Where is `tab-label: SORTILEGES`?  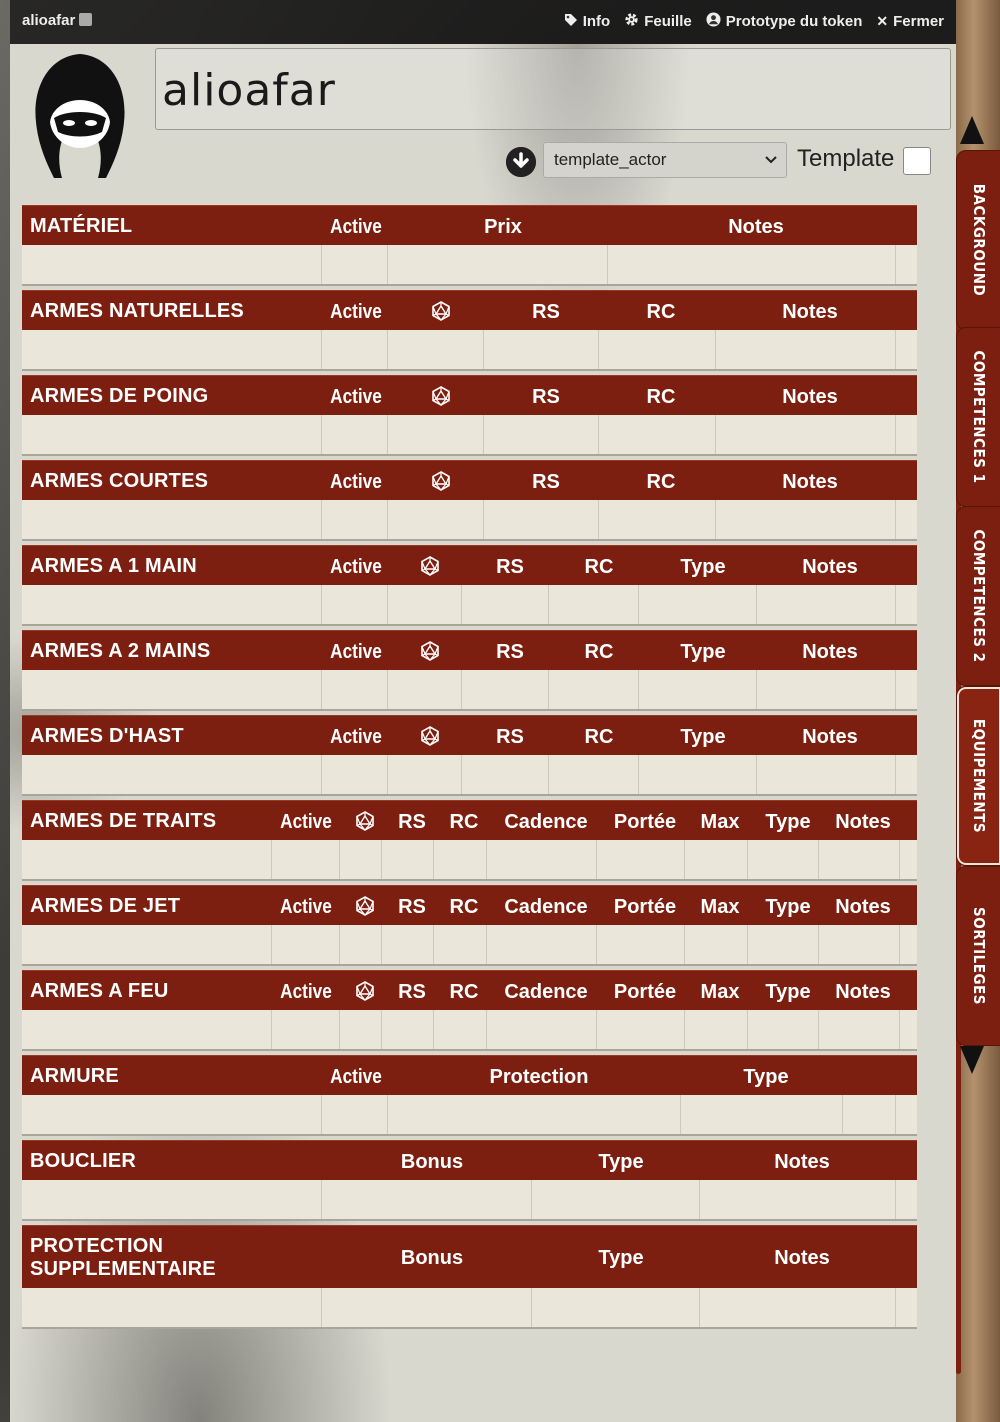
tab-label: SORTILEGES is located at coordinates (979, 956).